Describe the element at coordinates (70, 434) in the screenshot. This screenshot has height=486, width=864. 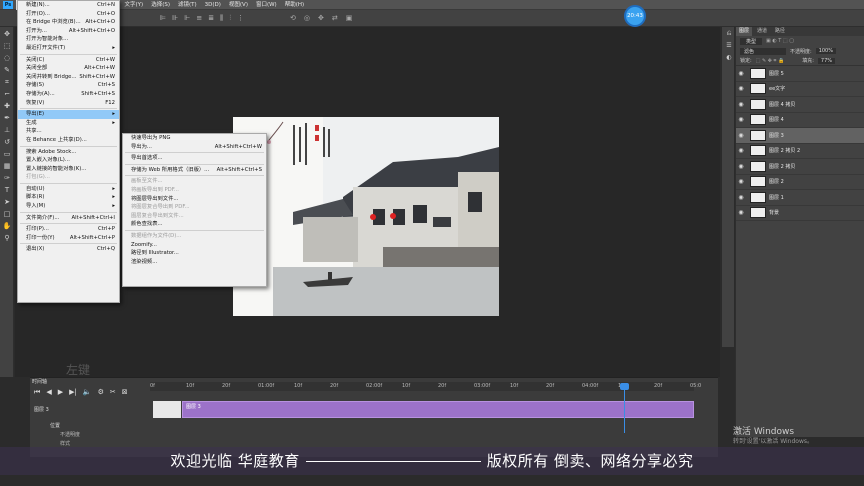
I see `property-opacity: 不透明度` at that location.